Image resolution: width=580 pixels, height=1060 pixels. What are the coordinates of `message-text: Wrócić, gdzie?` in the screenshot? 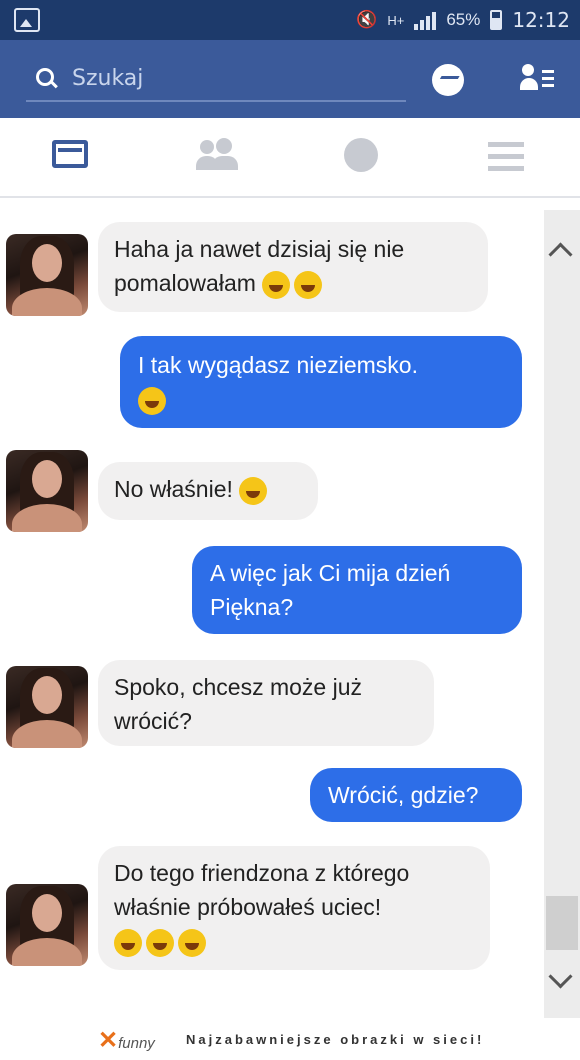 It's located at (403, 795).